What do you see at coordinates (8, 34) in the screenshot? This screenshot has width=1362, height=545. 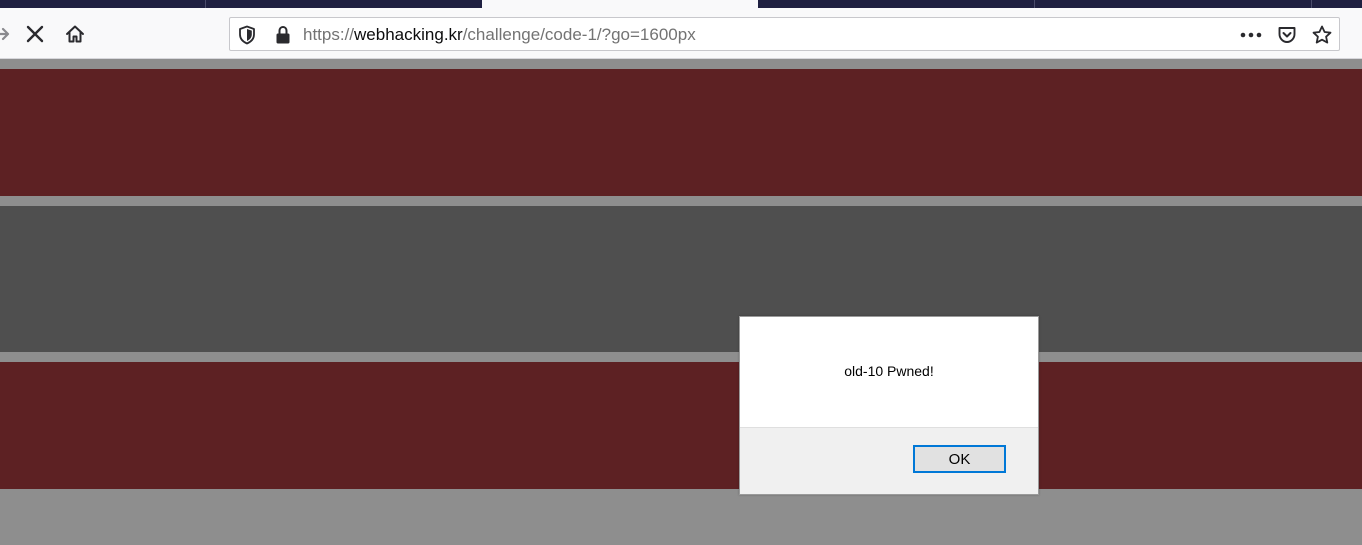 I see `back-arrow-icon` at bounding box center [8, 34].